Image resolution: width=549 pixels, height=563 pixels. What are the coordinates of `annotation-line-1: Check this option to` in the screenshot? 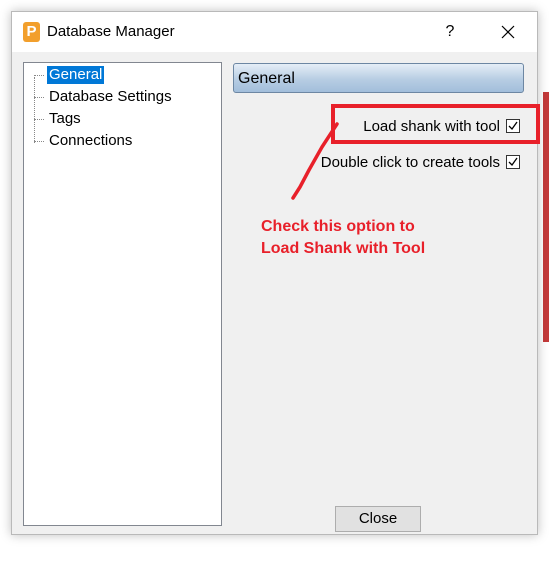 It's located at (338, 226).